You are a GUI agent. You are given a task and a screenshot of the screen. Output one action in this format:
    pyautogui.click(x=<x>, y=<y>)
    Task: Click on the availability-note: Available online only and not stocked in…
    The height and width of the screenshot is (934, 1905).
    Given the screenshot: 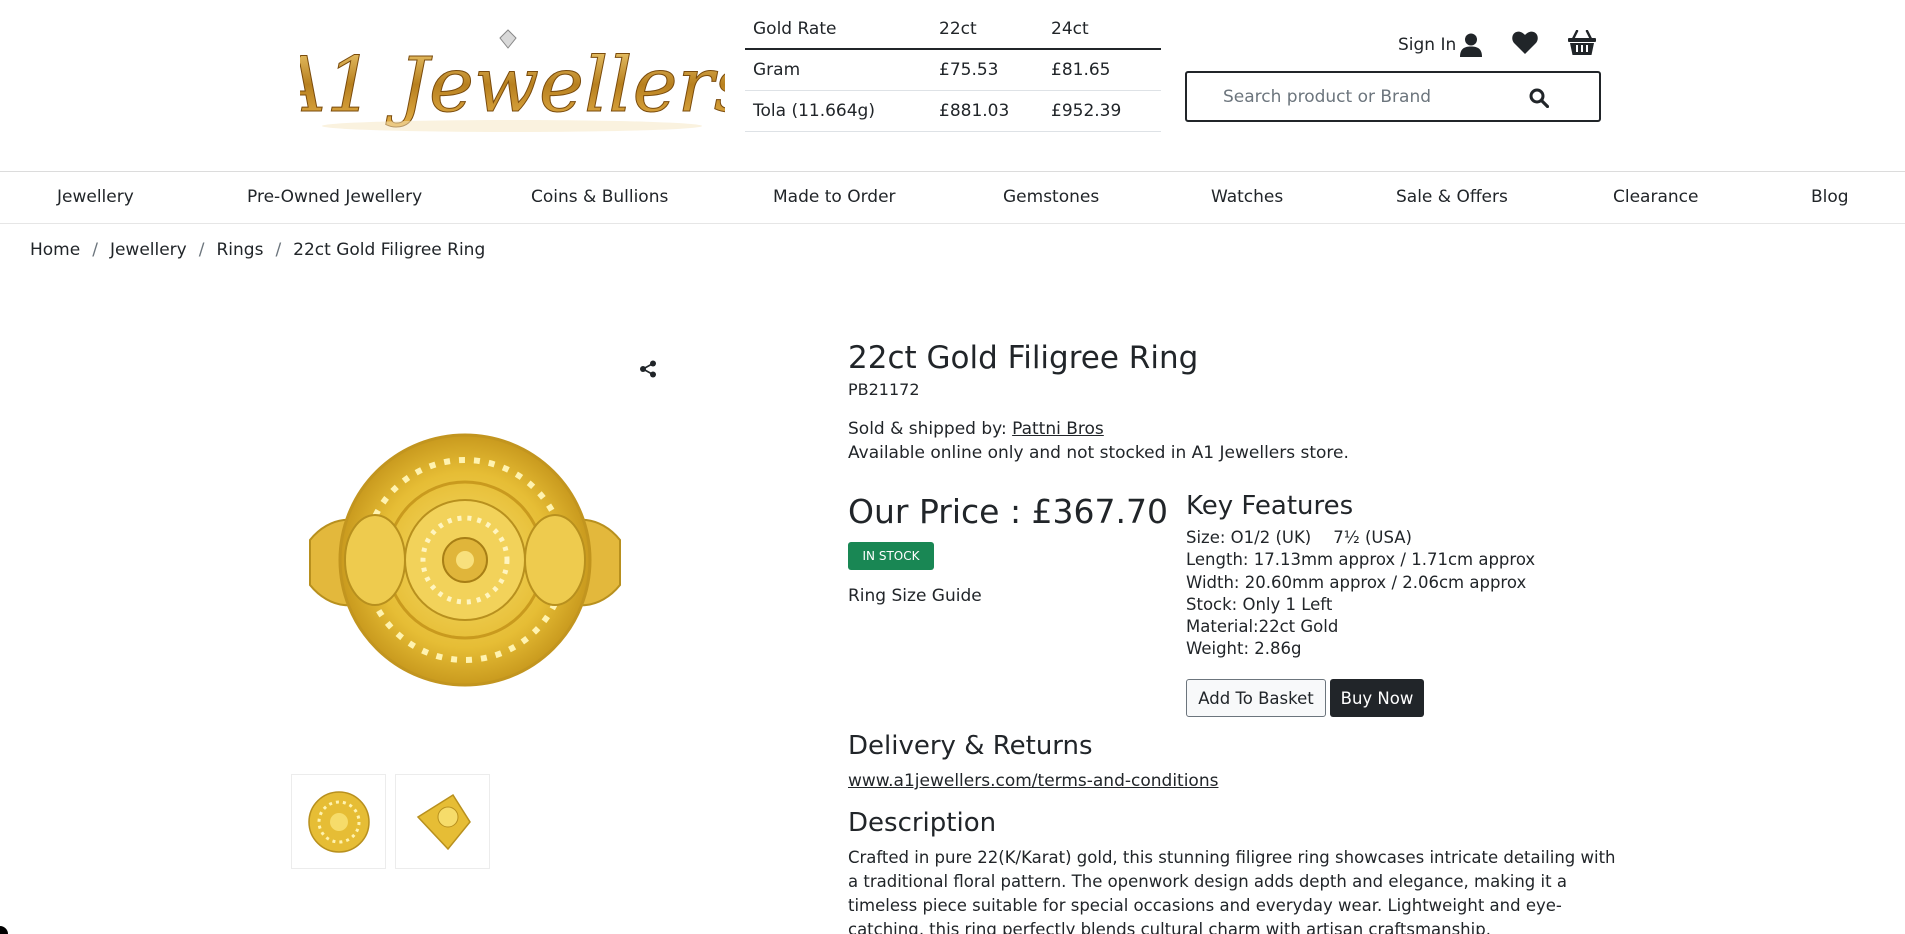 What is the action you would take?
    pyautogui.click(x=1098, y=453)
    